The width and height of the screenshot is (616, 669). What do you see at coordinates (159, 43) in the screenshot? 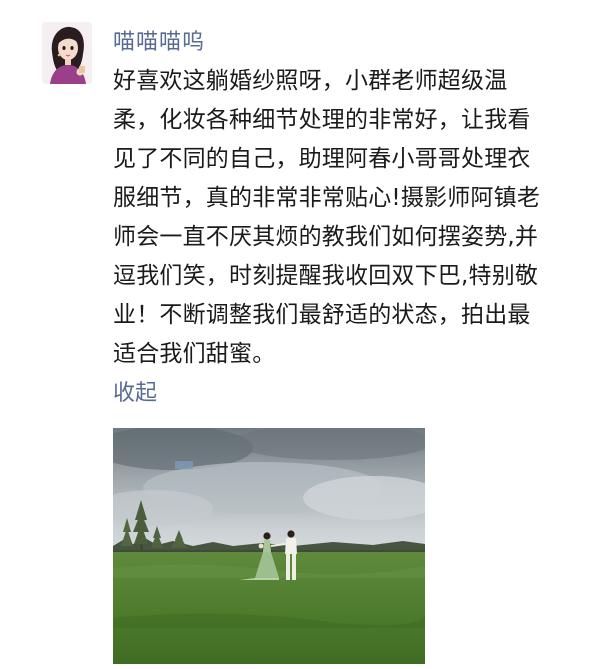
I see `username: 喵喵喵呜` at bounding box center [159, 43].